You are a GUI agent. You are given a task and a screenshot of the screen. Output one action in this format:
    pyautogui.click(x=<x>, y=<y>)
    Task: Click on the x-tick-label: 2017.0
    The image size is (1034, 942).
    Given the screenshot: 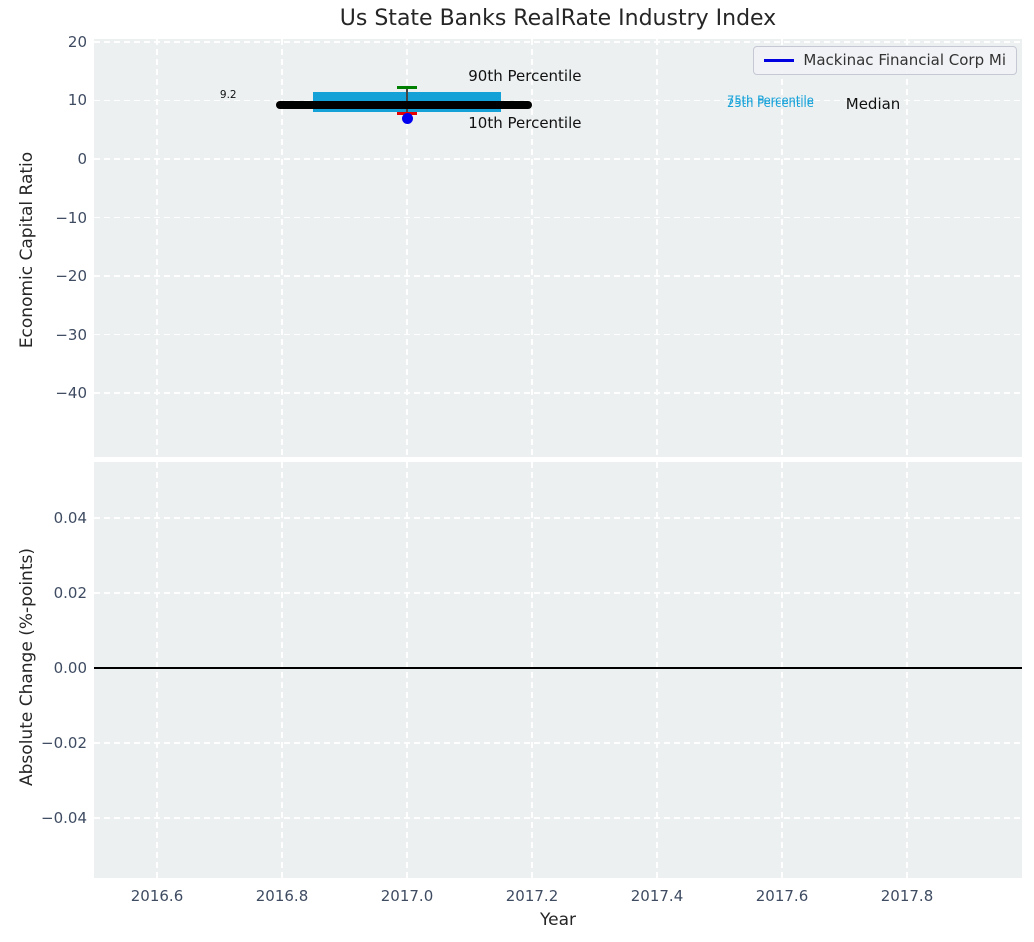 What is the action you would take?
    pyautogui.click(x=407, y=896)
    